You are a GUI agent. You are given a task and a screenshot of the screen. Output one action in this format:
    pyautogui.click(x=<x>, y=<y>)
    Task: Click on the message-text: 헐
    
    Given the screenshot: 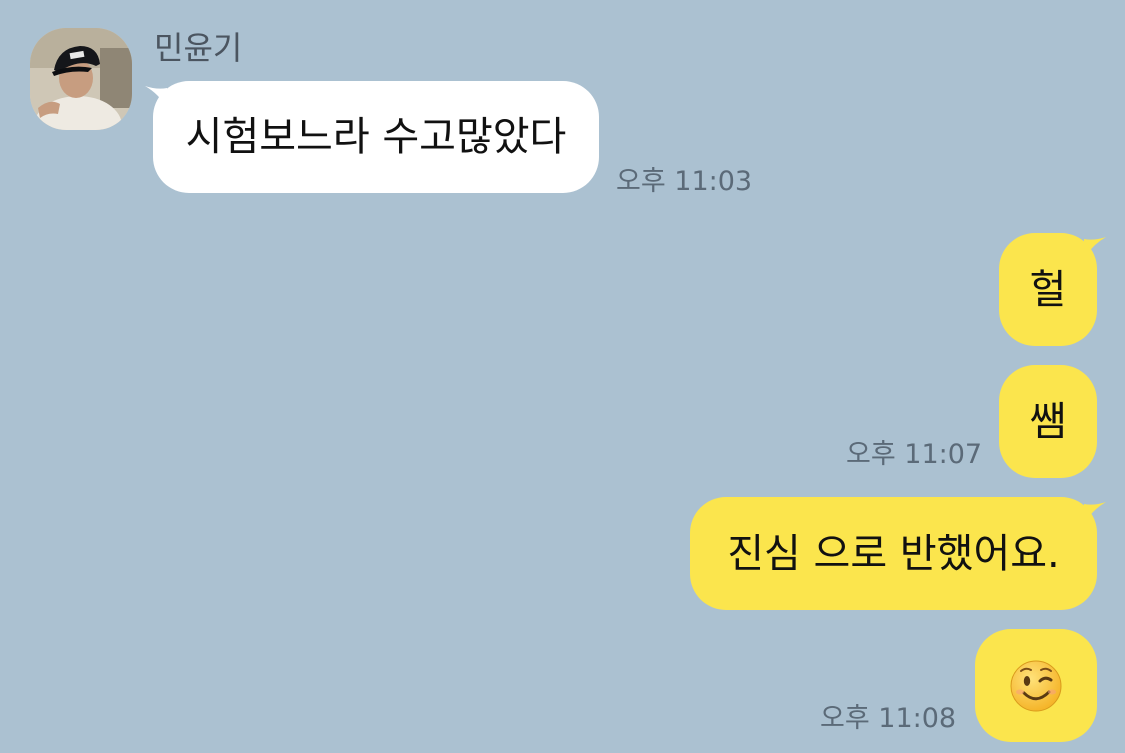 What is the action you would take?
    pyautogui.click(x=1048, y=289)
    